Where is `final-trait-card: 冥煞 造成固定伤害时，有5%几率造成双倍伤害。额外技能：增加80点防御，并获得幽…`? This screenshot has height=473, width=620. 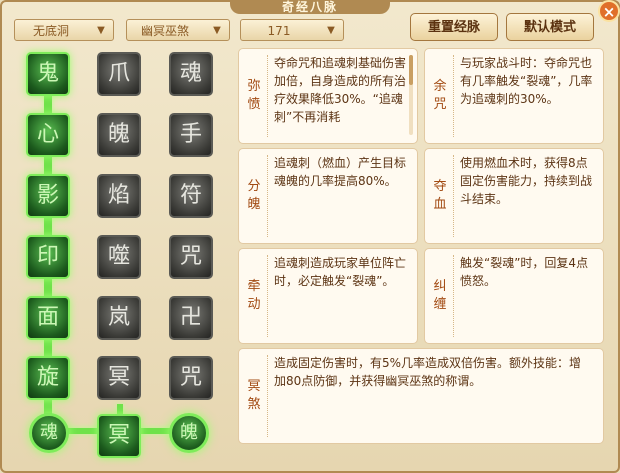
final-trait-card: 冥煞 造成固定伤害时，有5%几率造成双倍伤害。额外技能：增加80点防御，并获得幽… is located at coordinates (421, 396).